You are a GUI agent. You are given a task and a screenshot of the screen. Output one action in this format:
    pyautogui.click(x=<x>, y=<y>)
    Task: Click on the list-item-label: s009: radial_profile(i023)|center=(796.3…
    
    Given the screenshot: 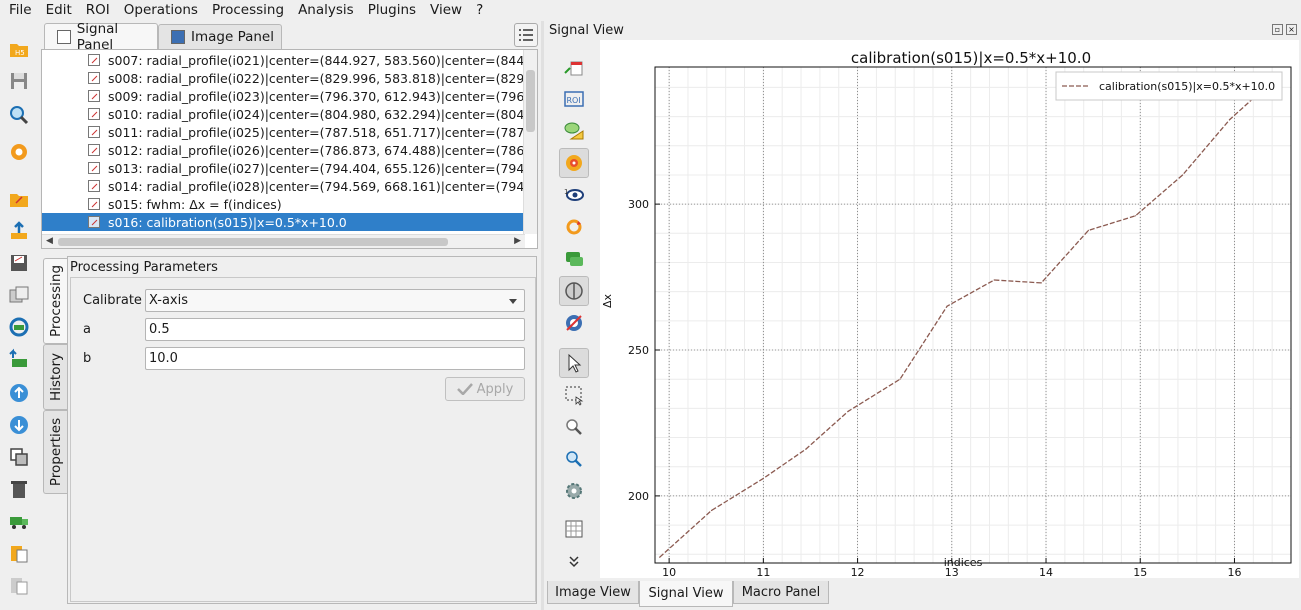 What is the action you would take?
    pyautogui.click(x=316, y=96)
    